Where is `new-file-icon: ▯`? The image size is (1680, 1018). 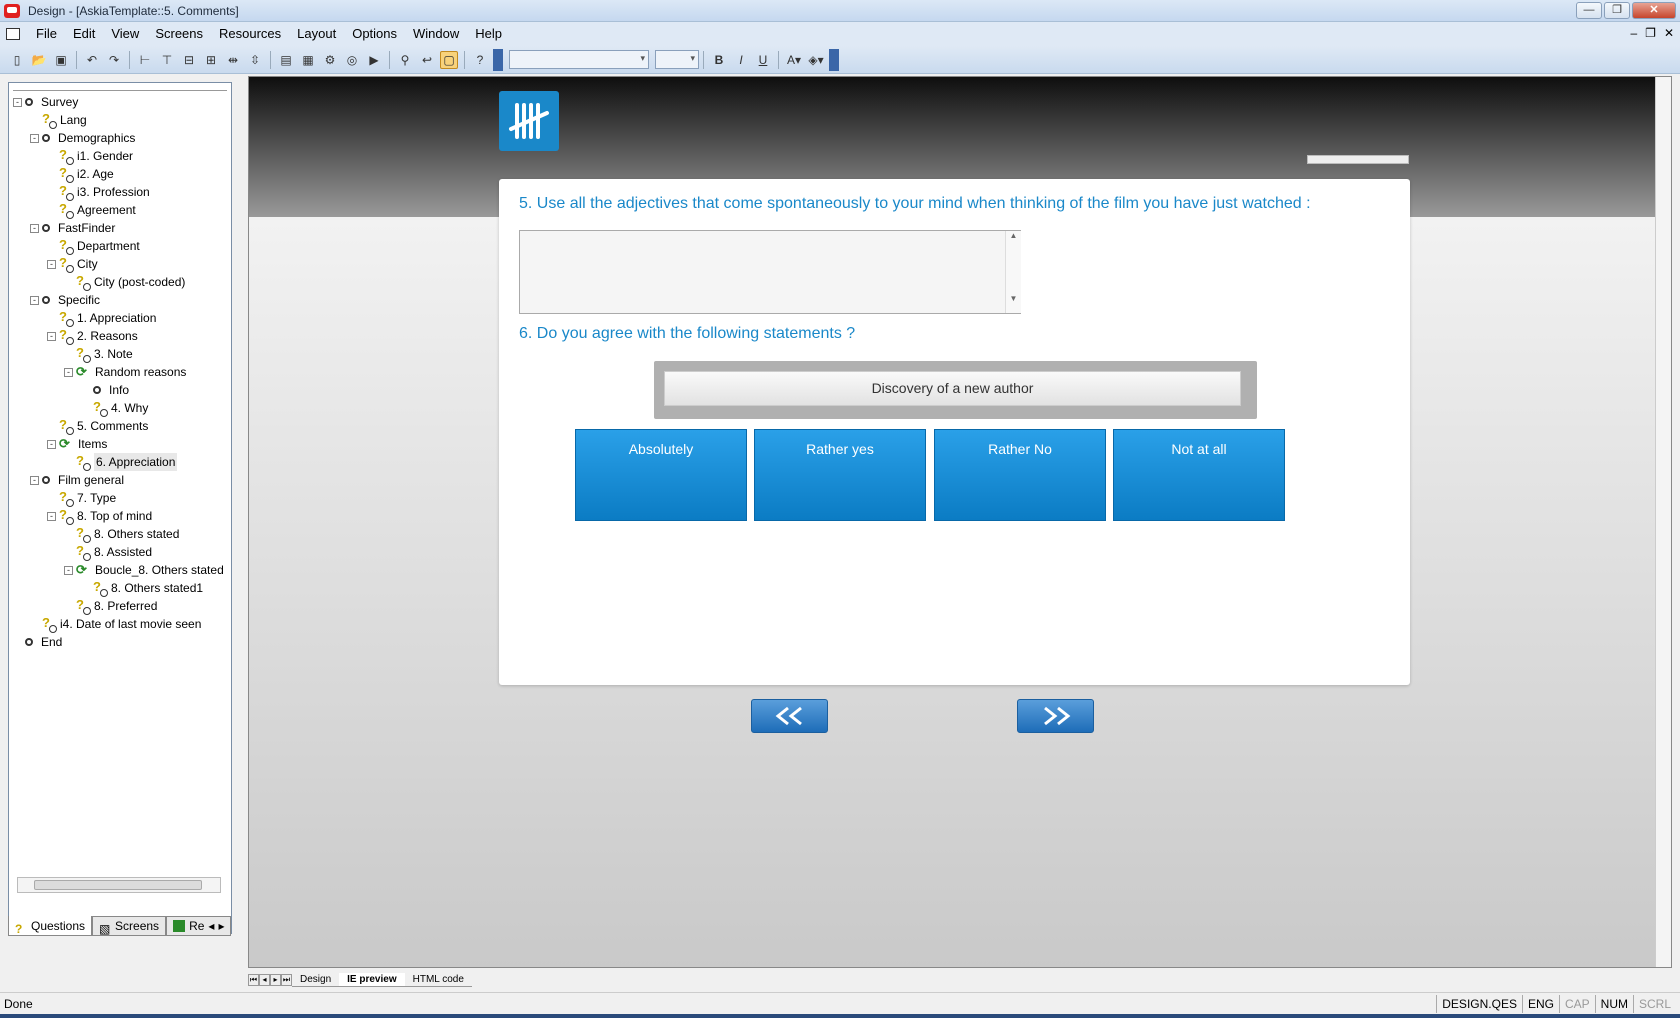 new-file-icon: ▯ is located at coordinates (17, 60).